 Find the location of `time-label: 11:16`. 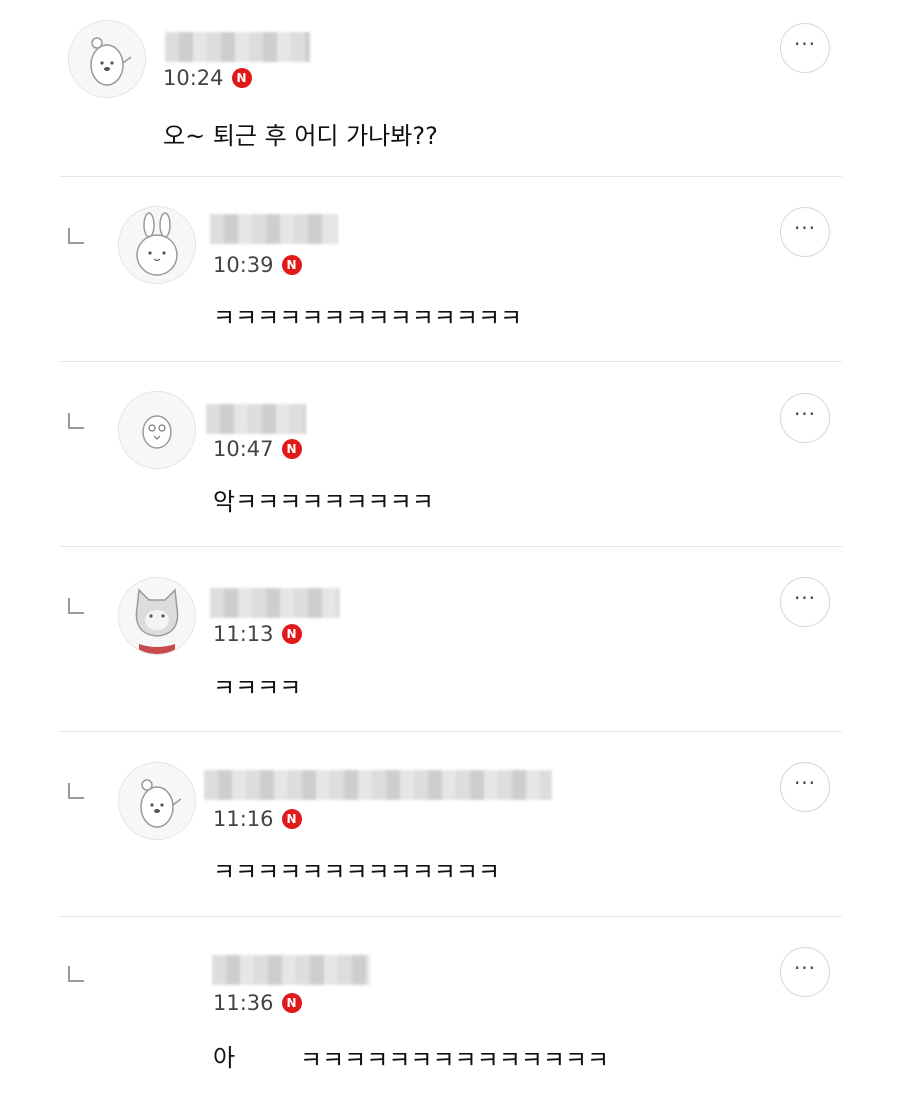

time-label: 11:16 is located at coordinates (243, 819).